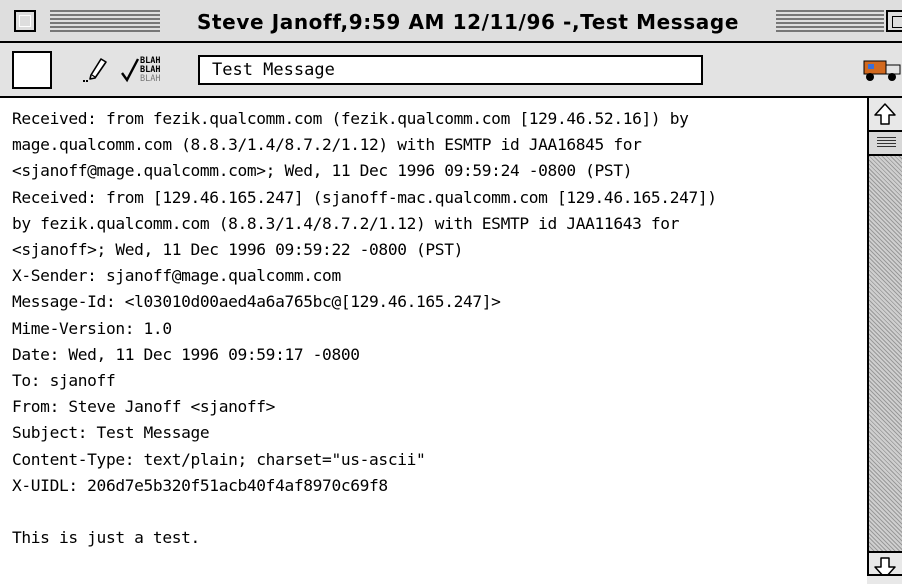 The width and height of the screenshot is (902, 584). I want to click on close-box, so click(25, 21).